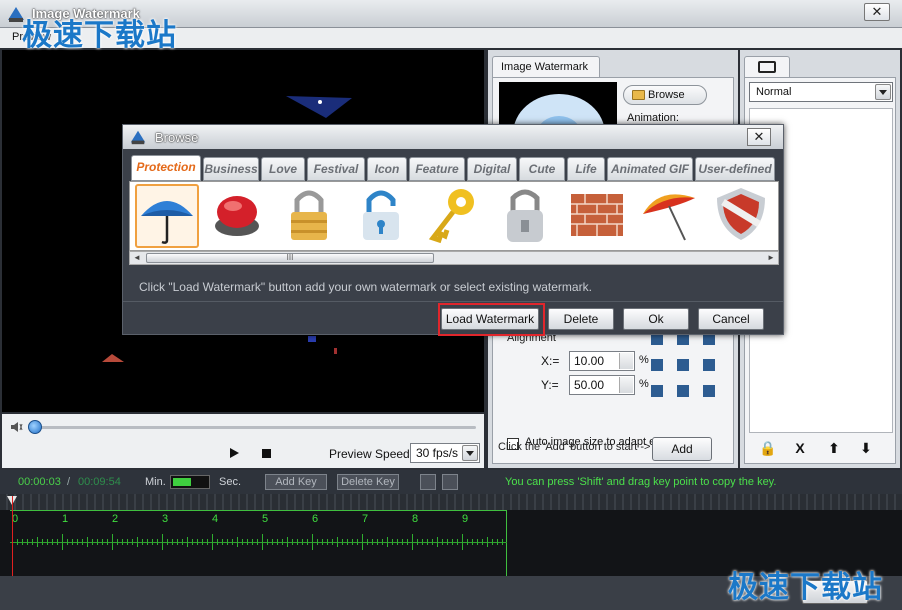 This screenshot has width=902, height=610. What do you see at coordinates (428, 482) in the screenshot?
I see `prev-key-icon` at bounding box center [428, 482].